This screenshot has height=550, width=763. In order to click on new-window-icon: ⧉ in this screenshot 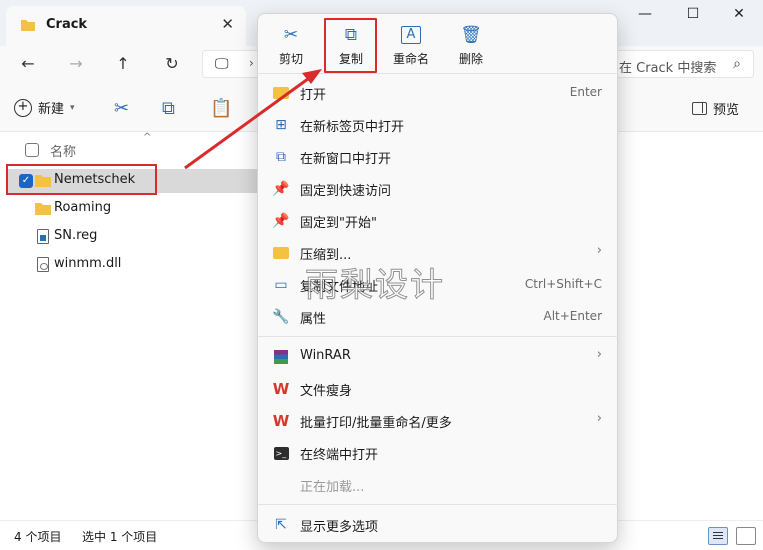, I will do `click(281, 157)`.